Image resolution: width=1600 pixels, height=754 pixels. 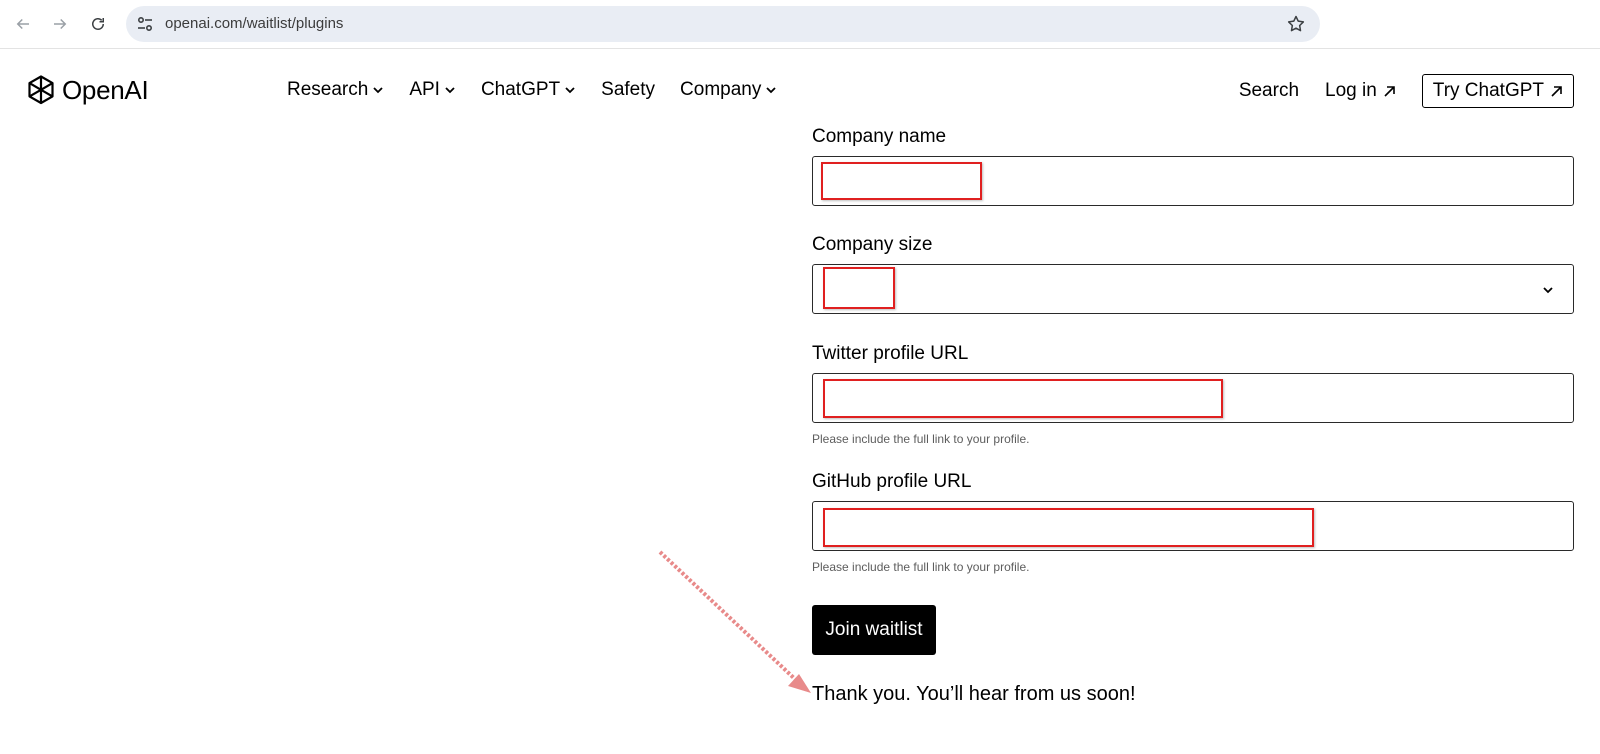 I want to click on url-text: openai.com/waitlist/plugins, so click(x=254, y=23).